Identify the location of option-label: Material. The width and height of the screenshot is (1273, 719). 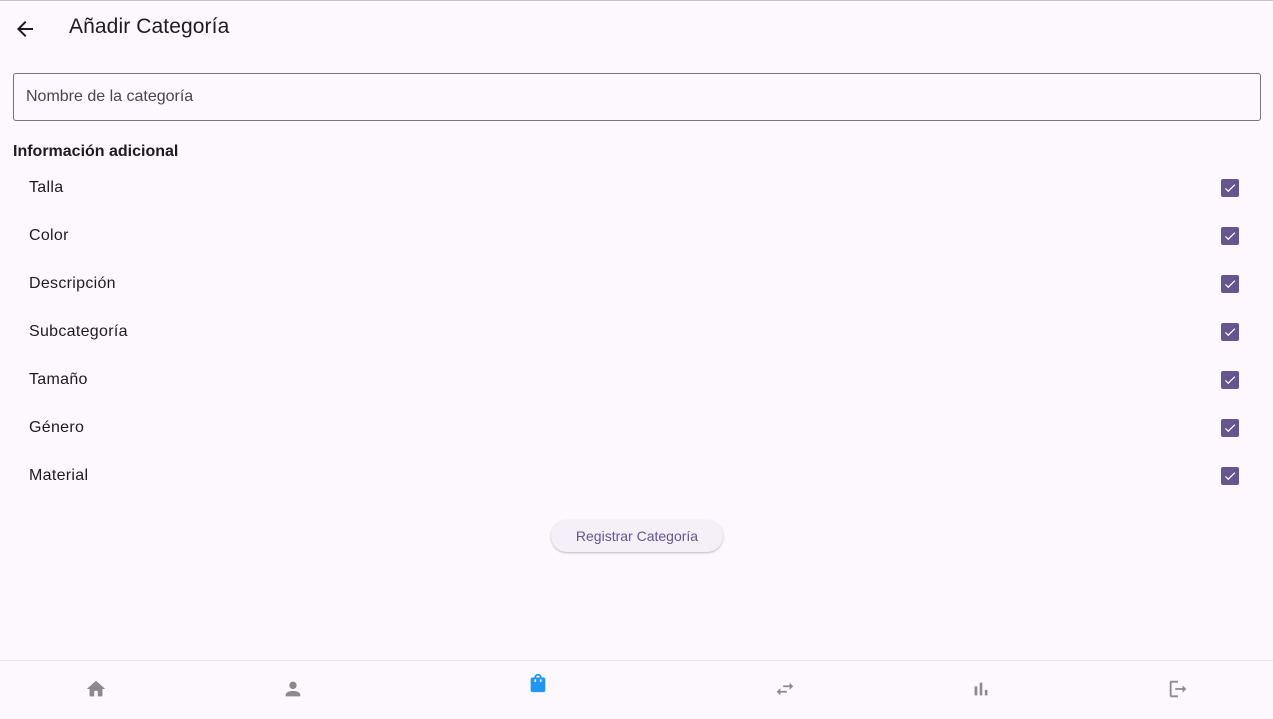
(59, 475).